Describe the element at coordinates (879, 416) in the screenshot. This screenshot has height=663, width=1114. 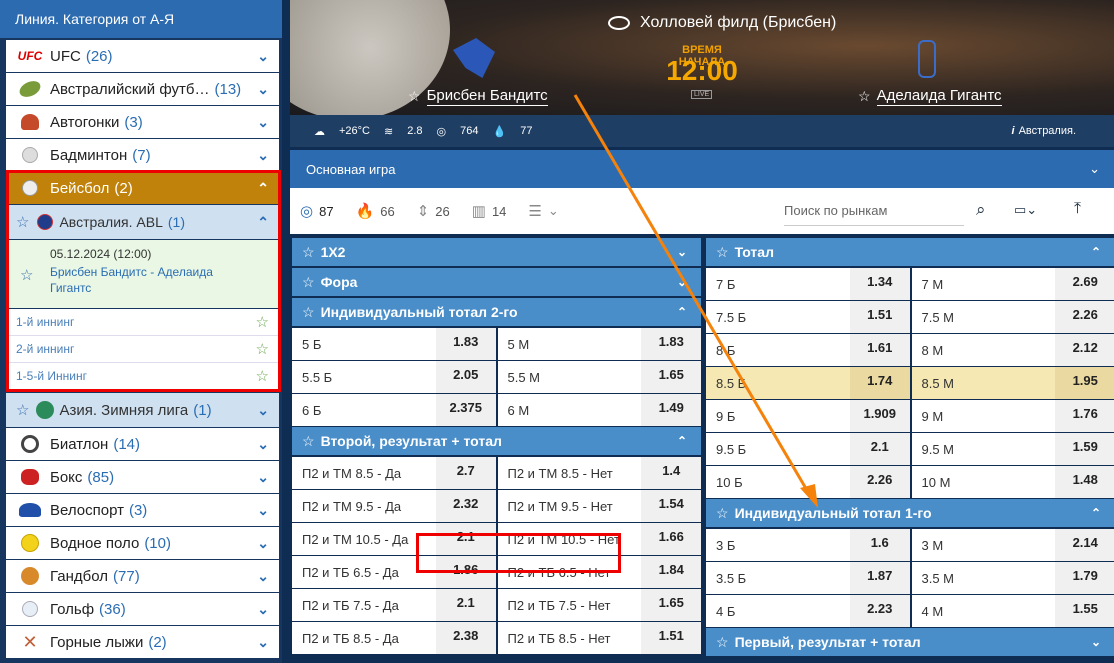
I see `odds-value: 1.909` at that location.